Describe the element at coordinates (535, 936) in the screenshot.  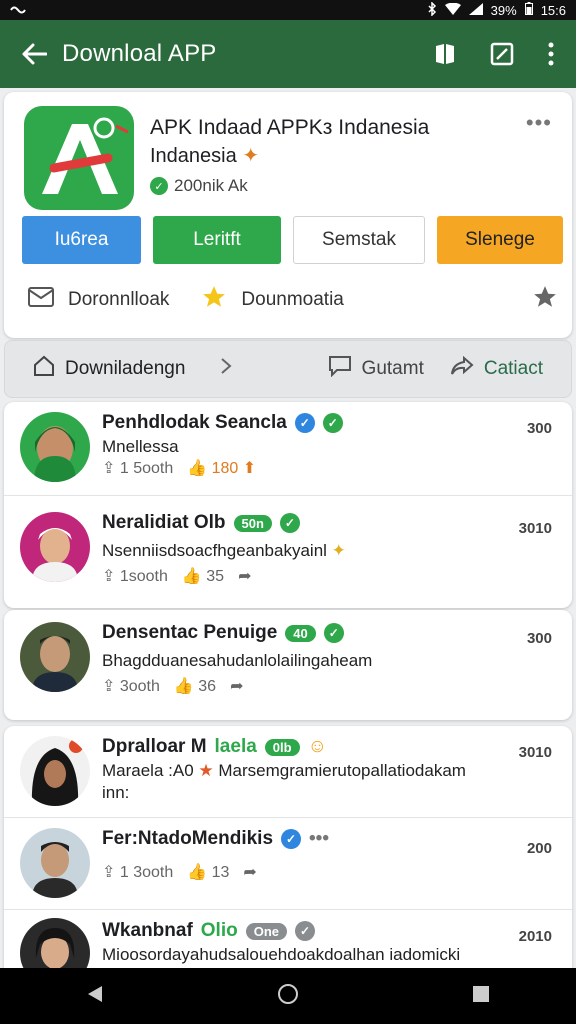
I see `post-count: 2010` at that location.